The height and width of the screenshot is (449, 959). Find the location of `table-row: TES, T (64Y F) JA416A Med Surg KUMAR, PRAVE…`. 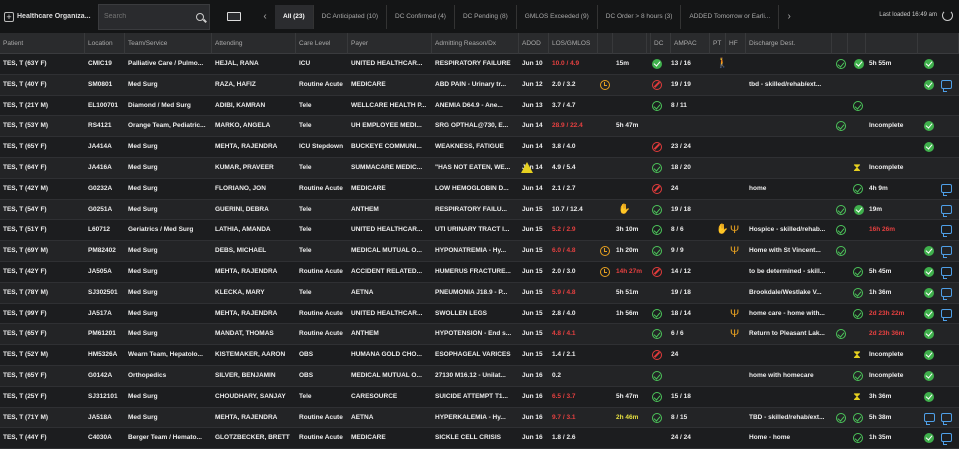

table-row: TES, T (64Y F) JA416A Med Surg KUMAR, PRAVE… is located at coordinates (479, 168).